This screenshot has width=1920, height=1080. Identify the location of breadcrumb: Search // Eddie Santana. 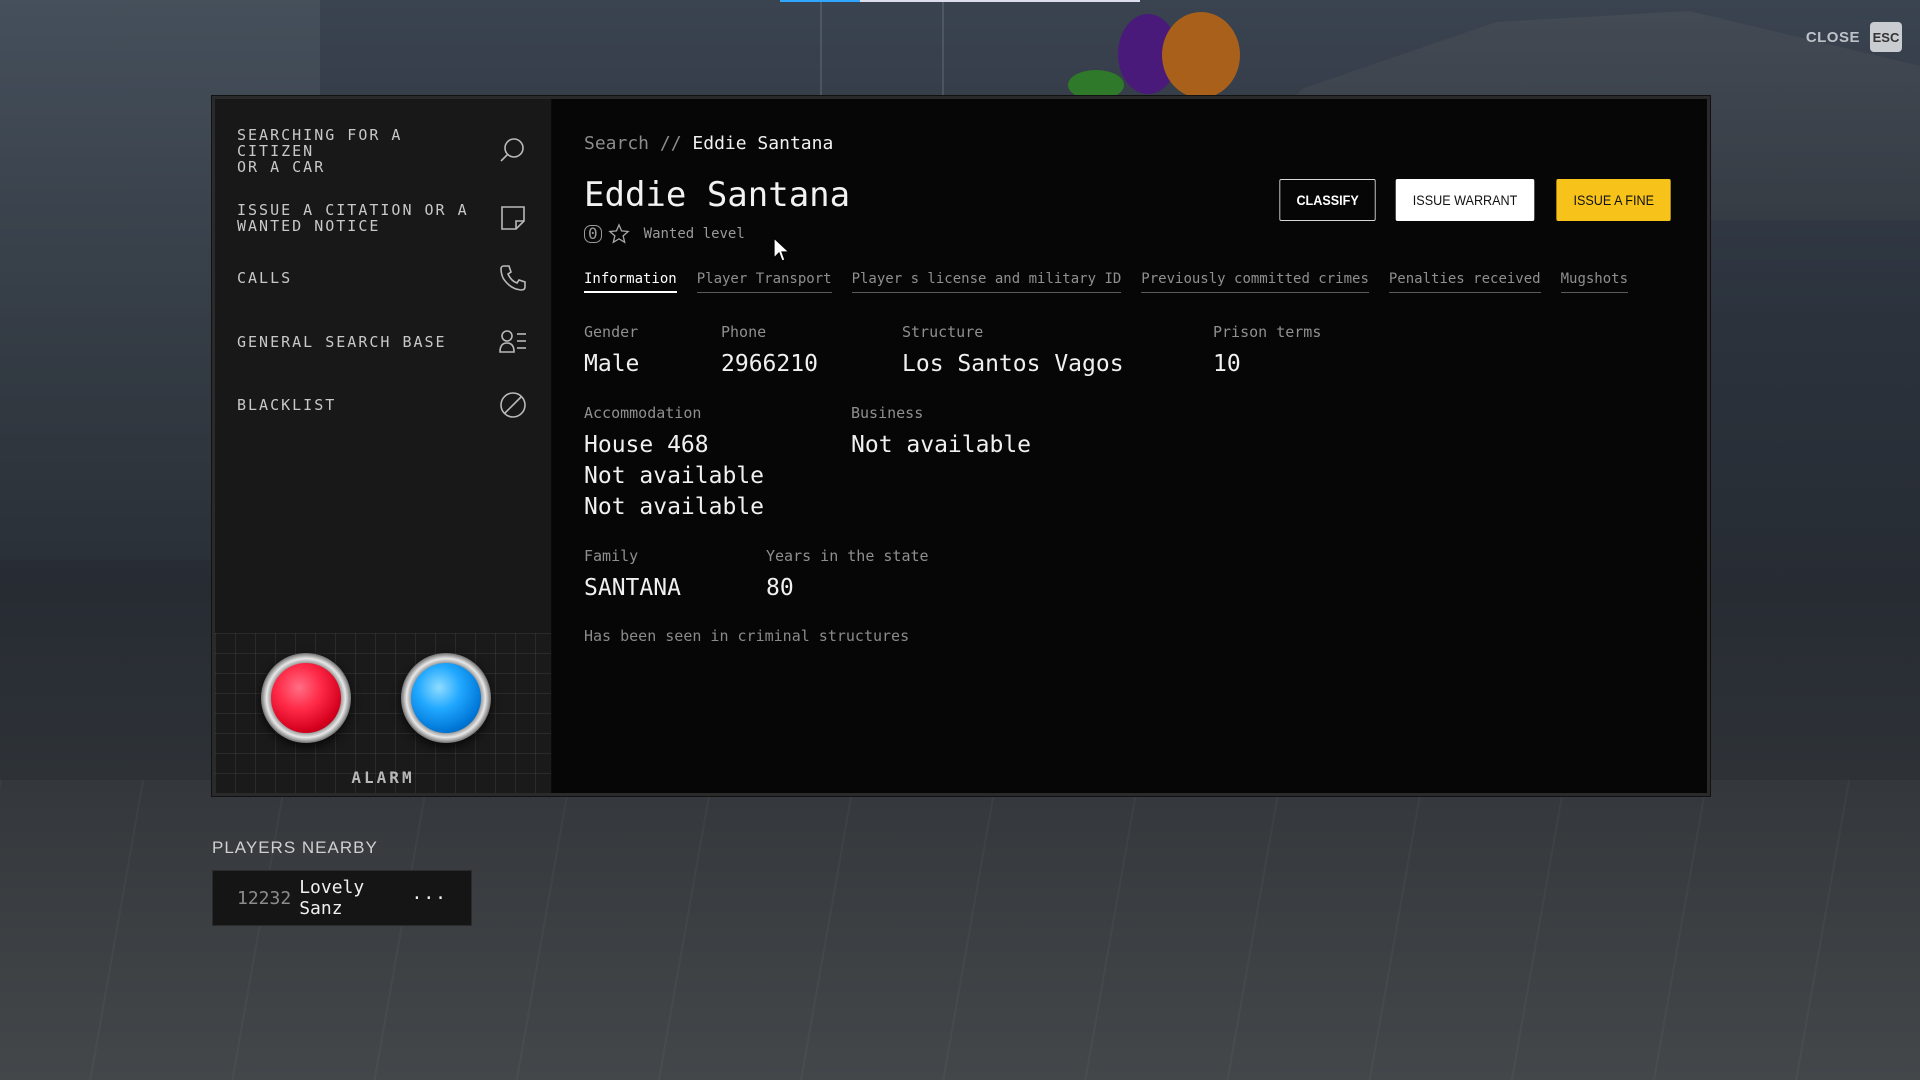
(708, 143).